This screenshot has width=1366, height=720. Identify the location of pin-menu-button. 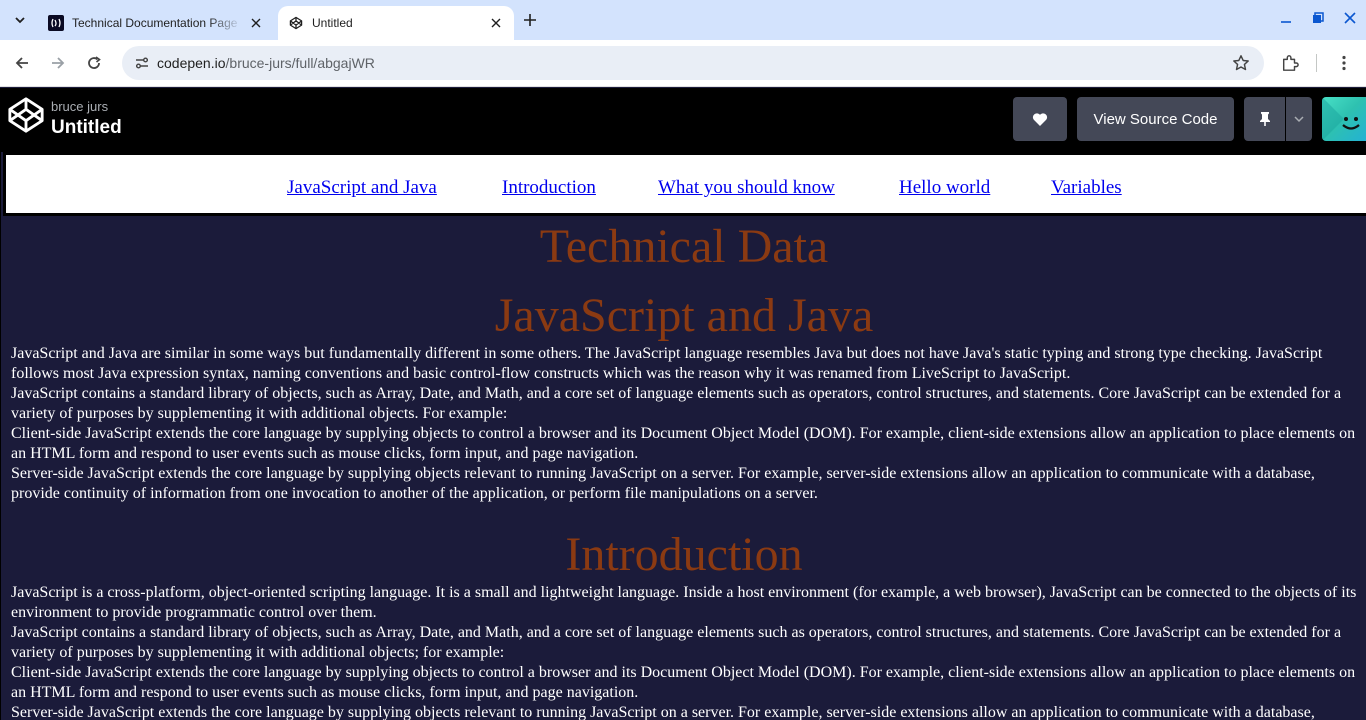
(1299, 119).